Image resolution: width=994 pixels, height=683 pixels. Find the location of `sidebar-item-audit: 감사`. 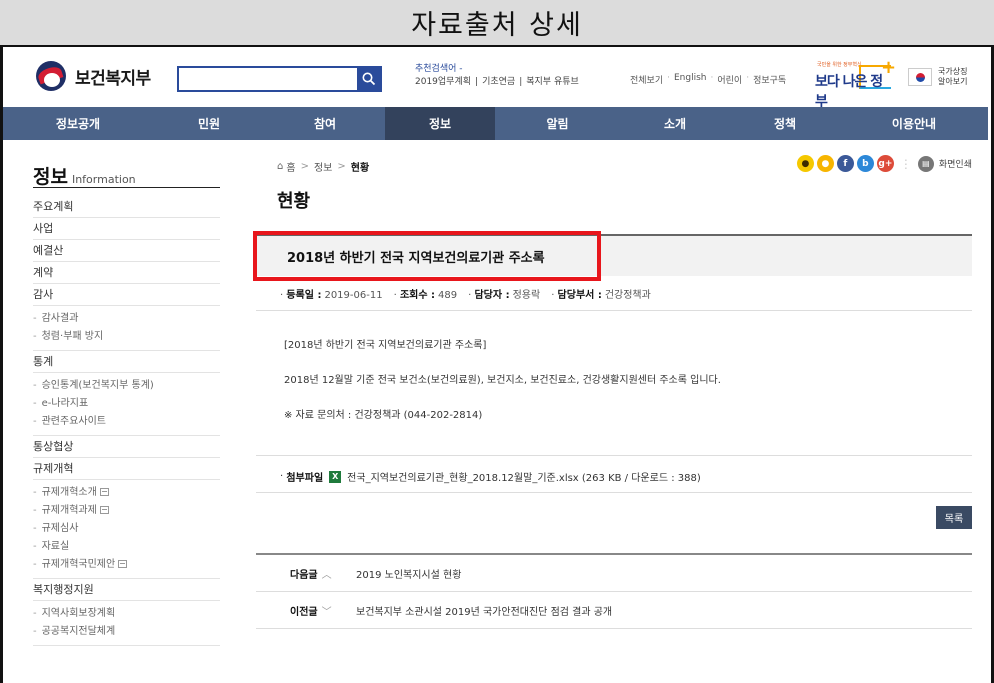

sidebar-item-audit: 감사 is located at coordinates (126, 295).